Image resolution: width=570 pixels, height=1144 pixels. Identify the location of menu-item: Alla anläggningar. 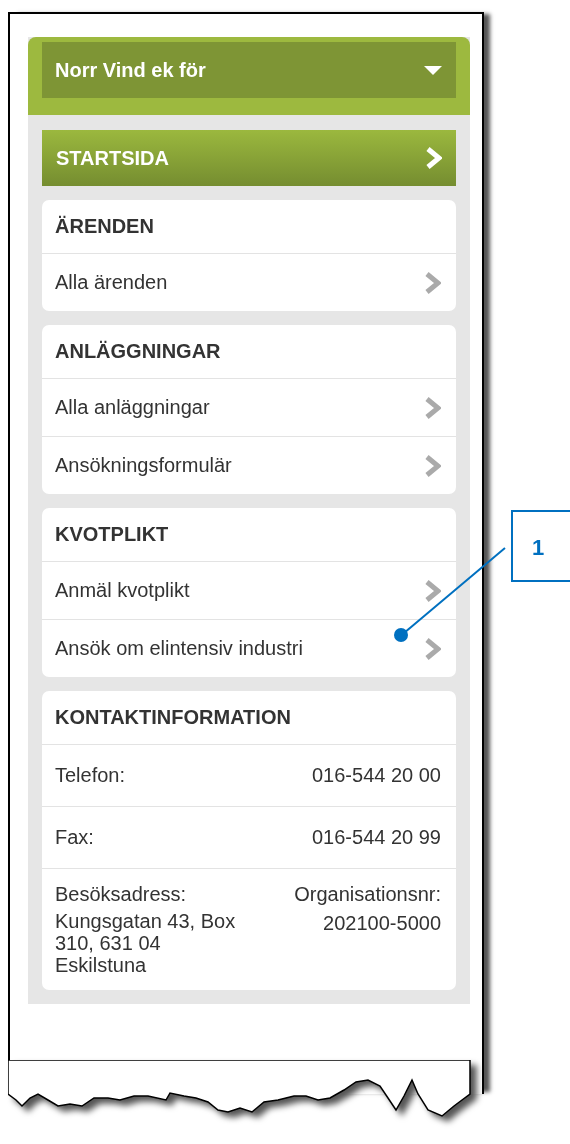
(249, 408).